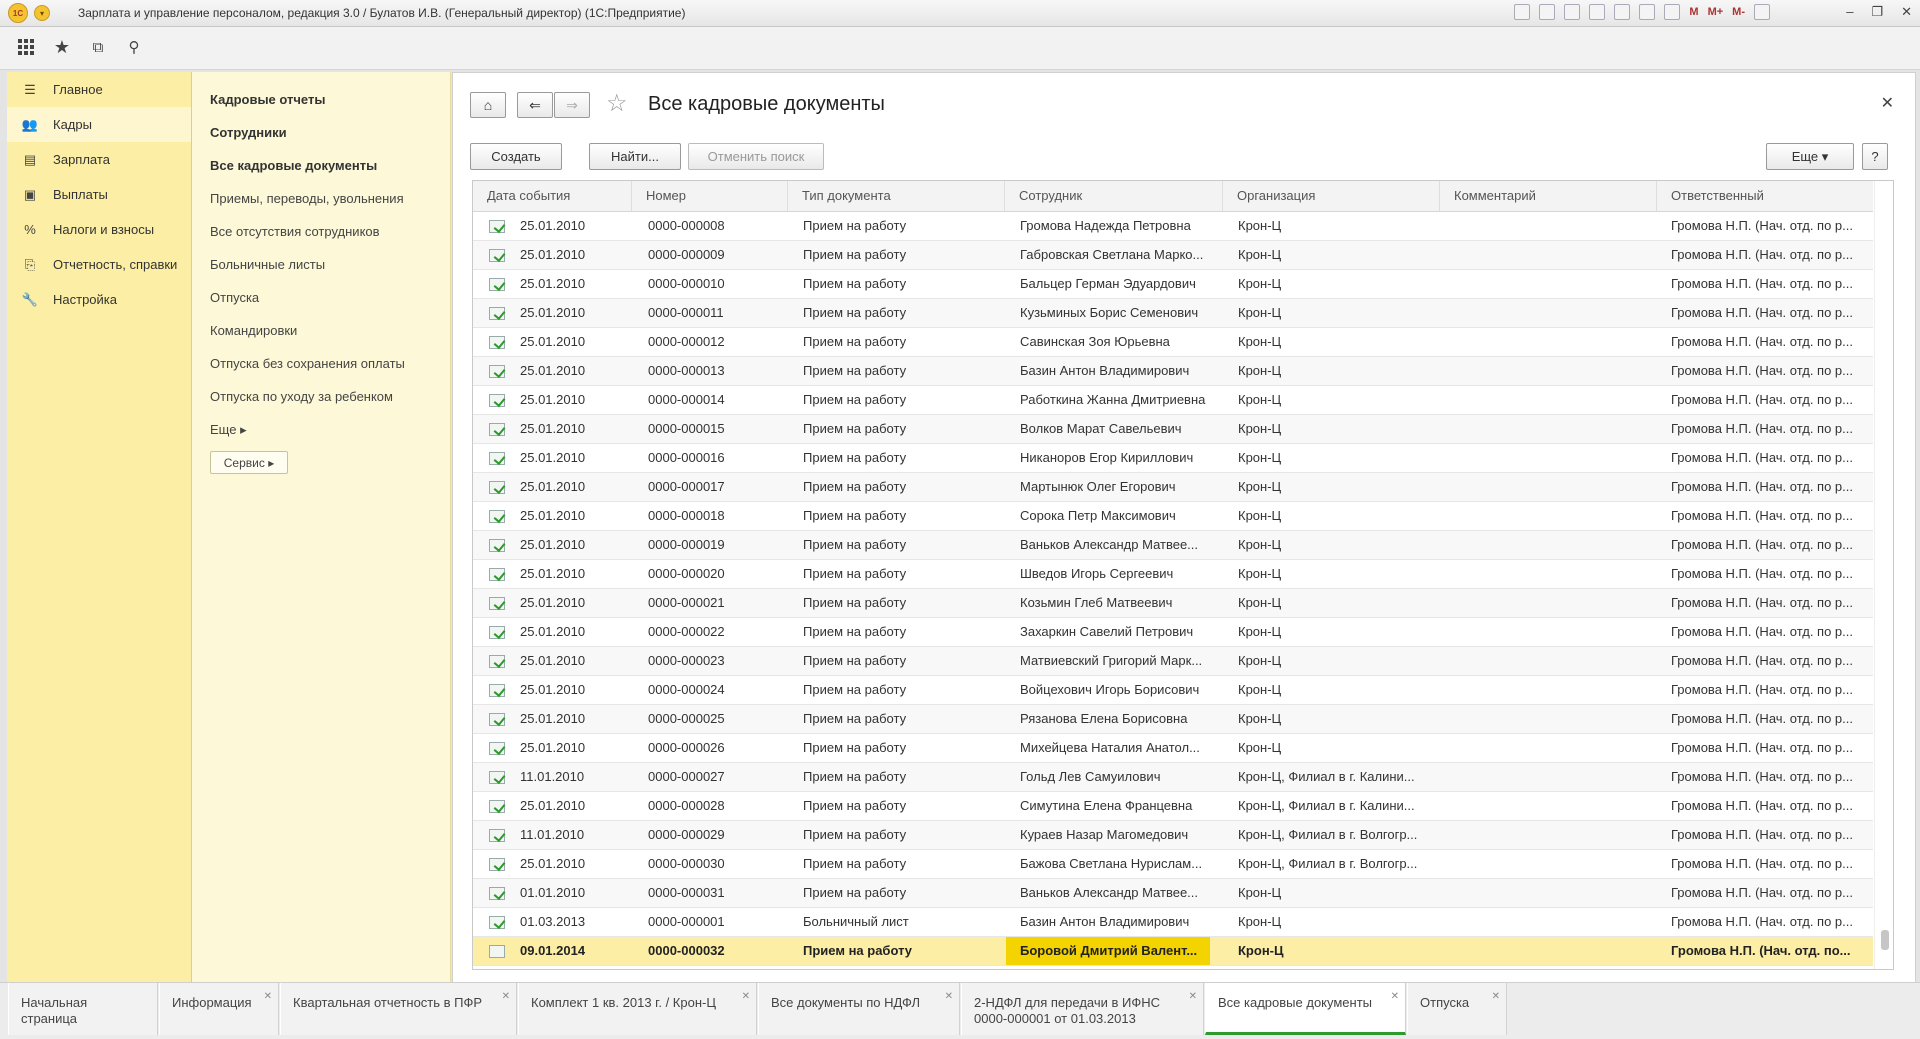 This screenshot has width=1920, height=1039. I want to click on info-icon, so click(1762, 12).